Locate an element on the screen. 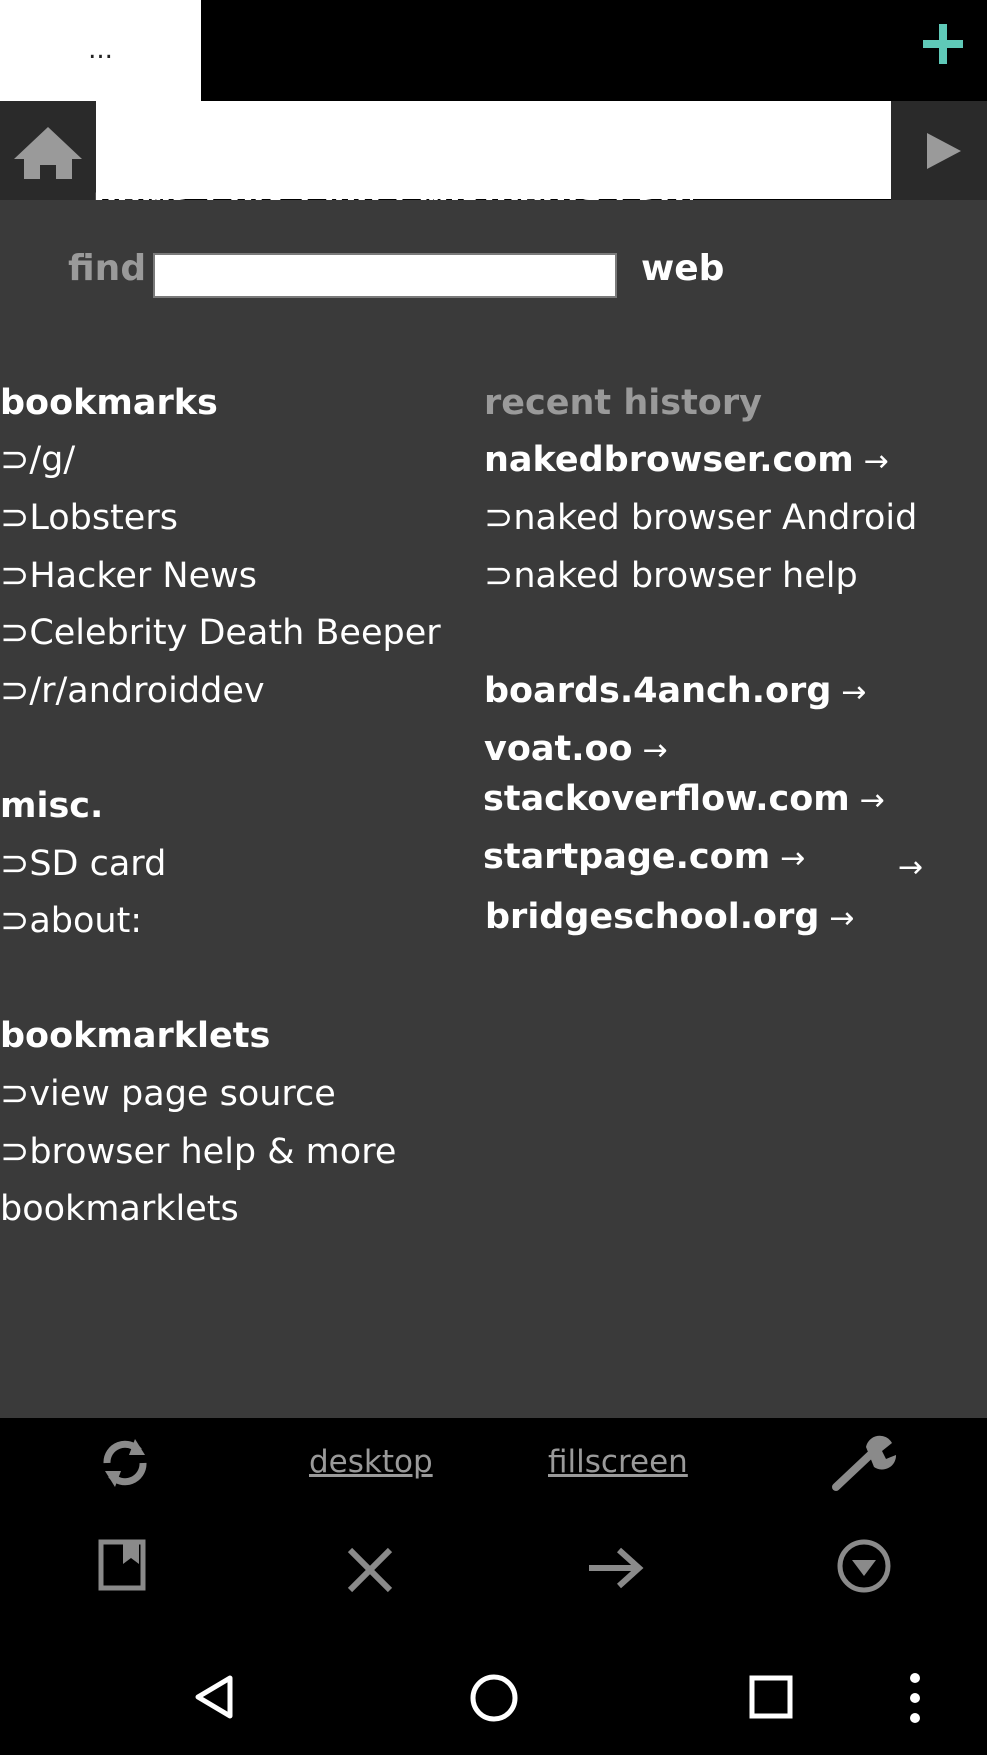 The image size is (987, 1755). history-site: bridgeschool.org → is located at coordinates (670, 917).